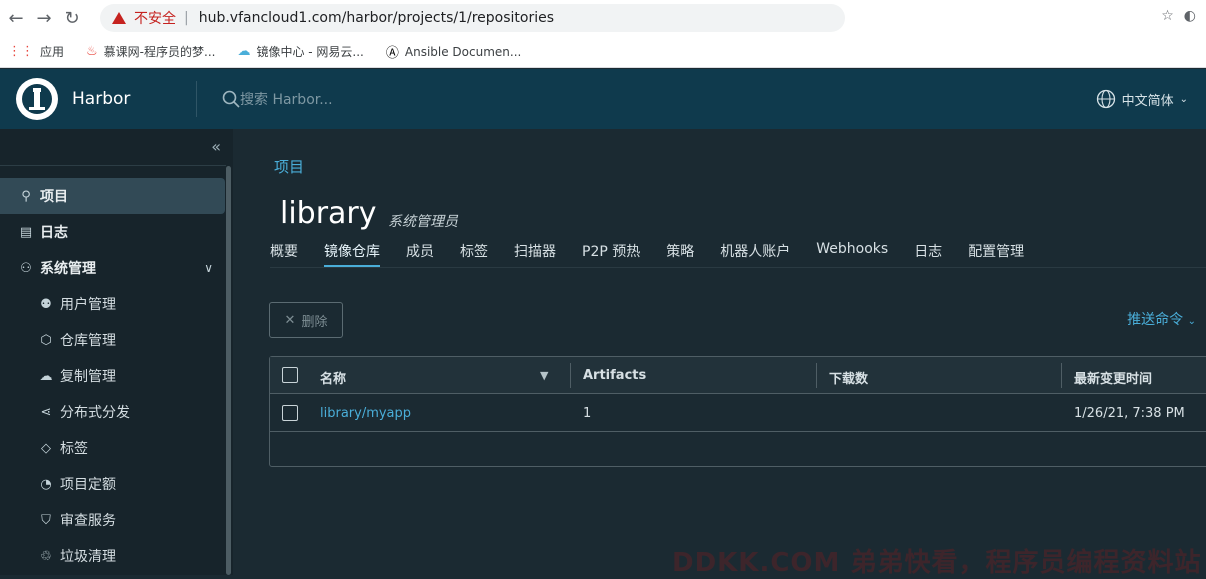 The height and width of the screenshot is (579, 1206). Describe the element at coordinates (36, 51) in the screenshot. I see `bookmark-apps: ⋮⋮ 应用` at that location.